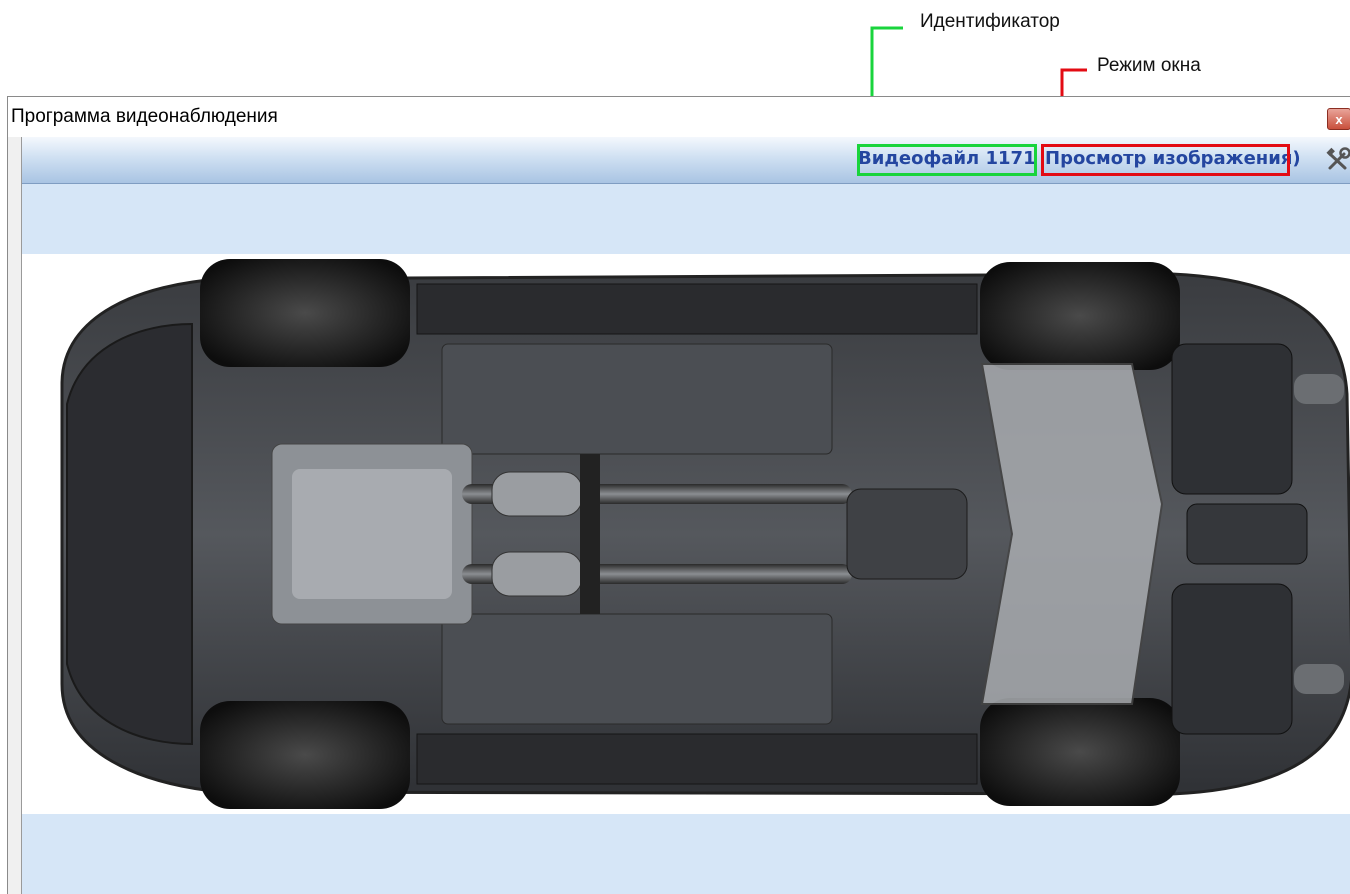 This screenshot has height=894, width=1350. Describe the element at coordinates (679, 117) in the screenshot. I see `window-titlebar: Программа видеонаблюдения x` at that location.